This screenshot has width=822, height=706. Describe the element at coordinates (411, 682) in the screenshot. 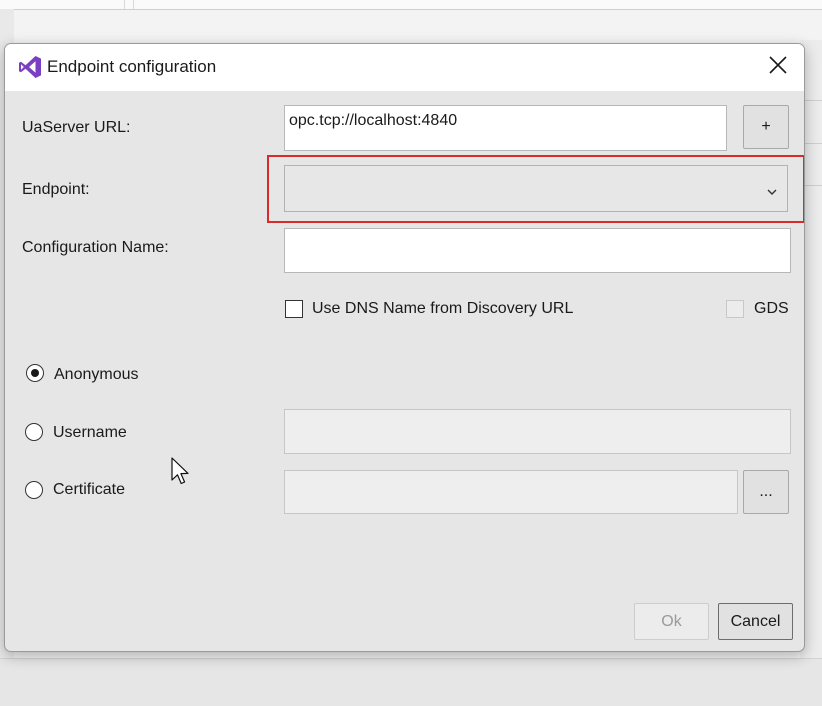

I see `background-status-area` at that location.